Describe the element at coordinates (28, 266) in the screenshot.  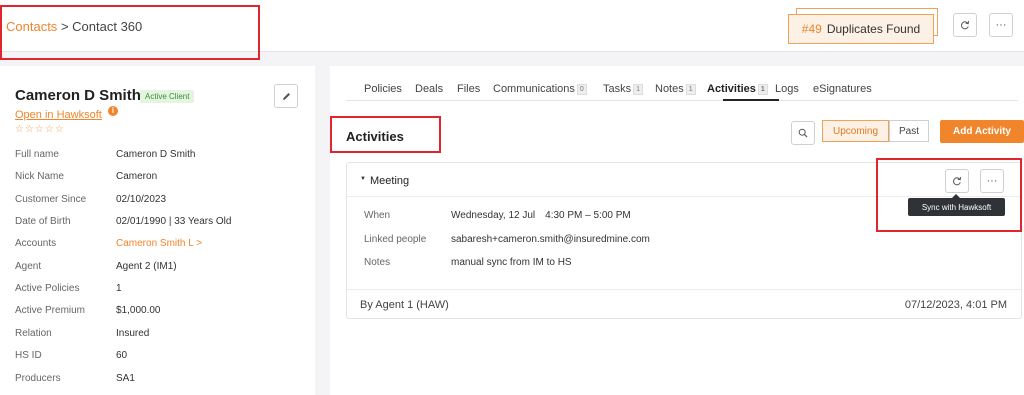
I see `field-label: Agent` at that location.